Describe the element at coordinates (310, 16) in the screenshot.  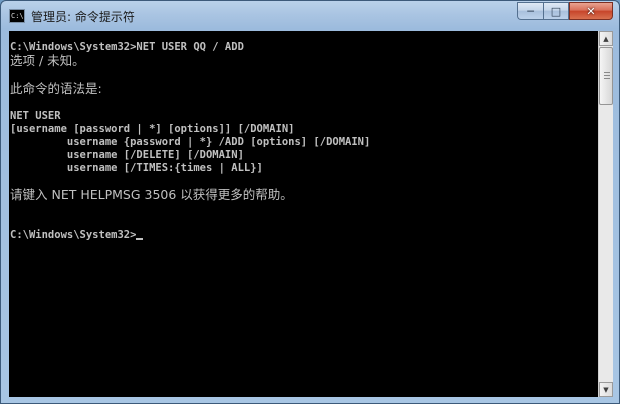
I see `title-bar: C:\ 管理员: 命令提示符 ─ □ ✕` at that location.